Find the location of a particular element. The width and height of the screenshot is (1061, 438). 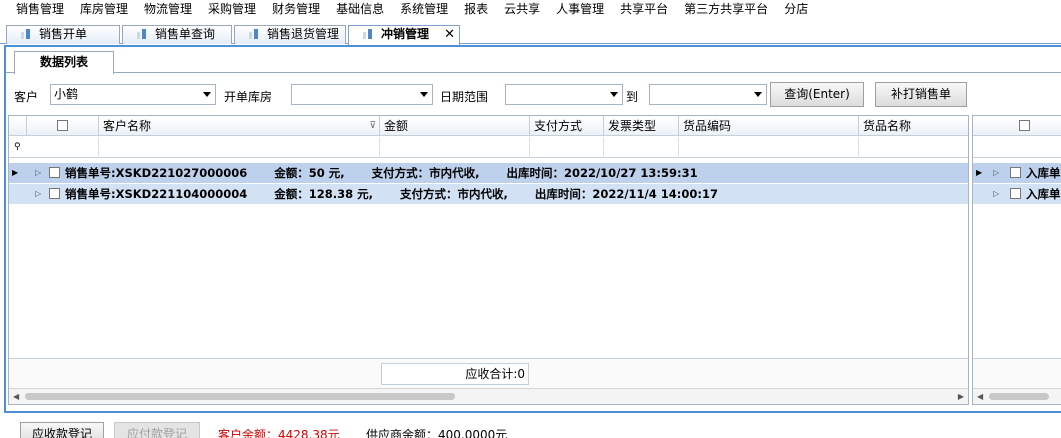

column-item-name: 货品名称 is located at coordinates (914, 126).